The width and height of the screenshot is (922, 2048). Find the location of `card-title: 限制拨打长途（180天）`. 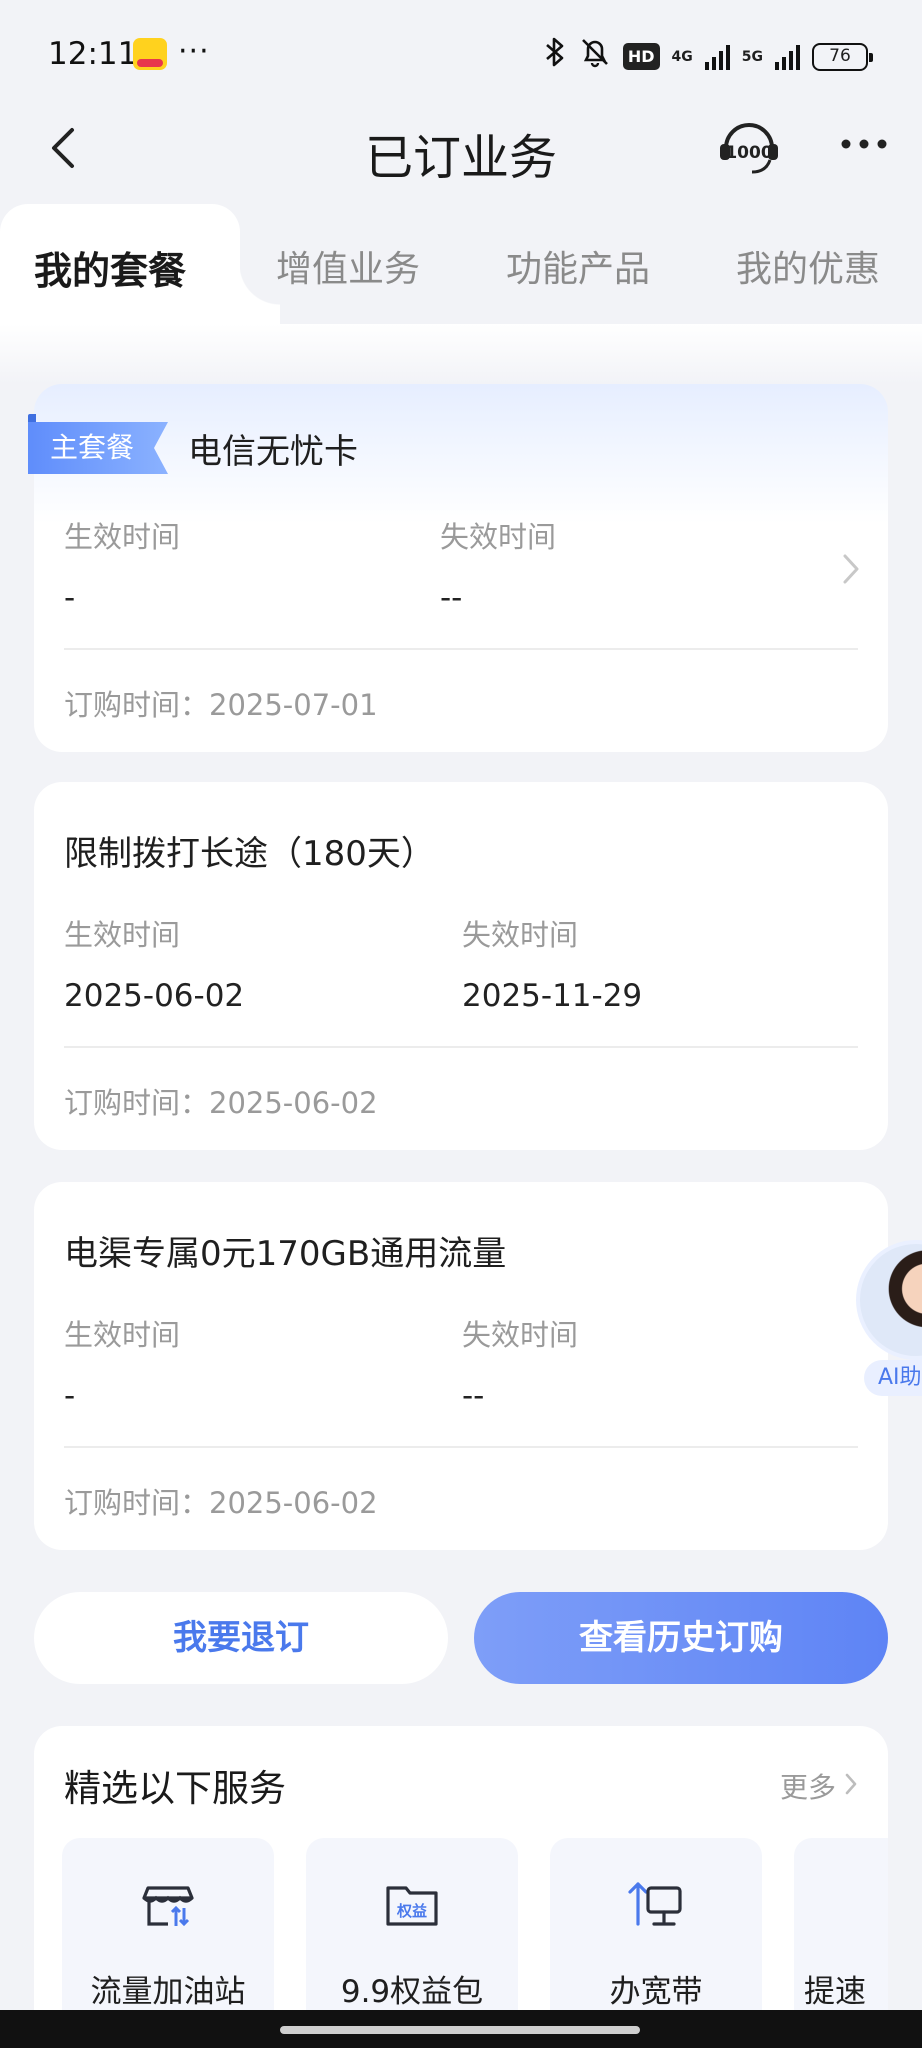

card-title: 限制拨打长途（180天） is located at coordinates (249, 854).